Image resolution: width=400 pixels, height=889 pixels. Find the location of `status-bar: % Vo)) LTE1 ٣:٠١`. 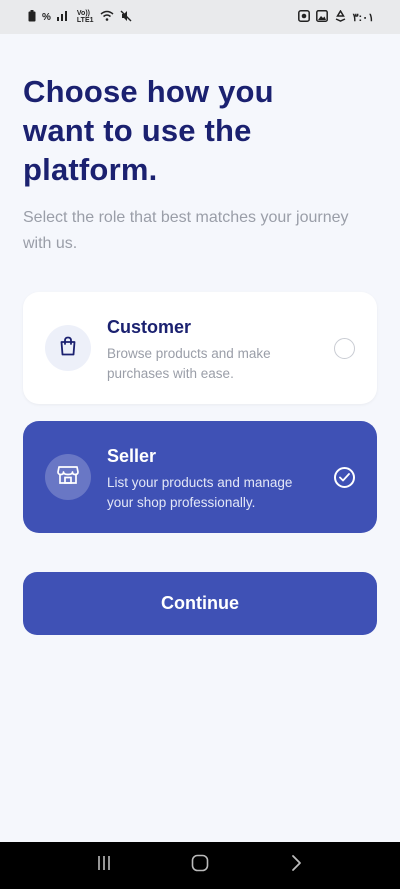

status-bar: % Vo)) LTE1 ٣:٠١ is located at coordinates (200, 17).